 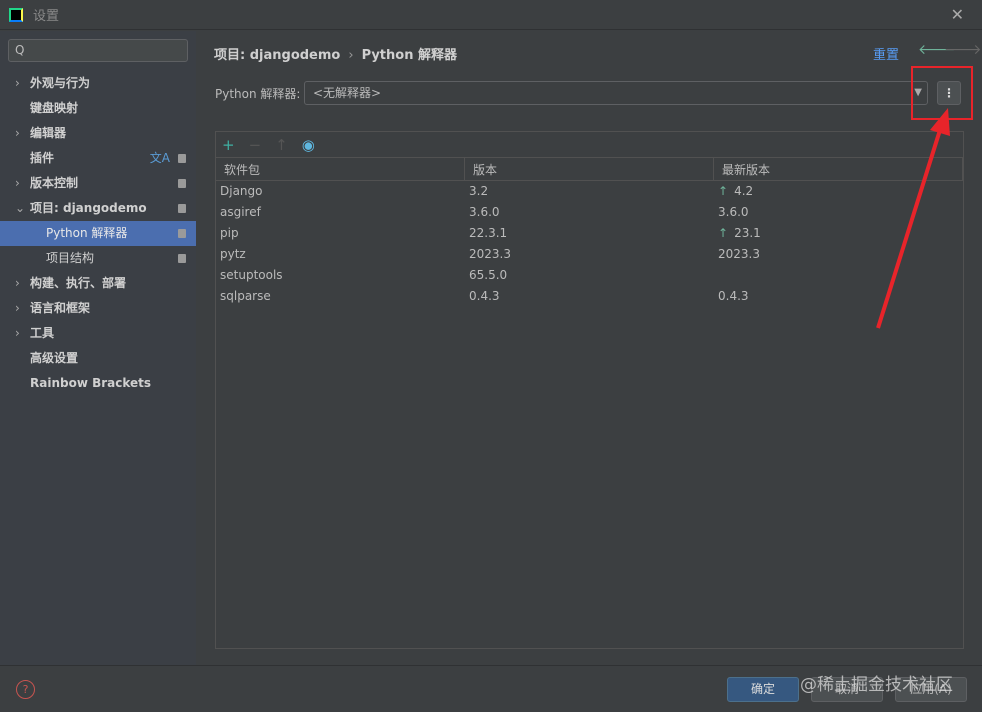 I want to click on sidebar-item: › 工具, so click(x=98, y=333).